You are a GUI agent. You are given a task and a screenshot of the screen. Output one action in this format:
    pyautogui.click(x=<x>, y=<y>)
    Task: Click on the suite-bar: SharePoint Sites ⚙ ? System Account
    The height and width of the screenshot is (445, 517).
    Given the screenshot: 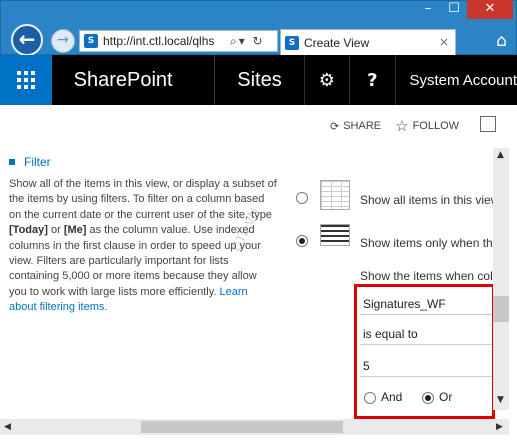 What is the action you would take?
    pyautogui.click(x=258, y=80)
    